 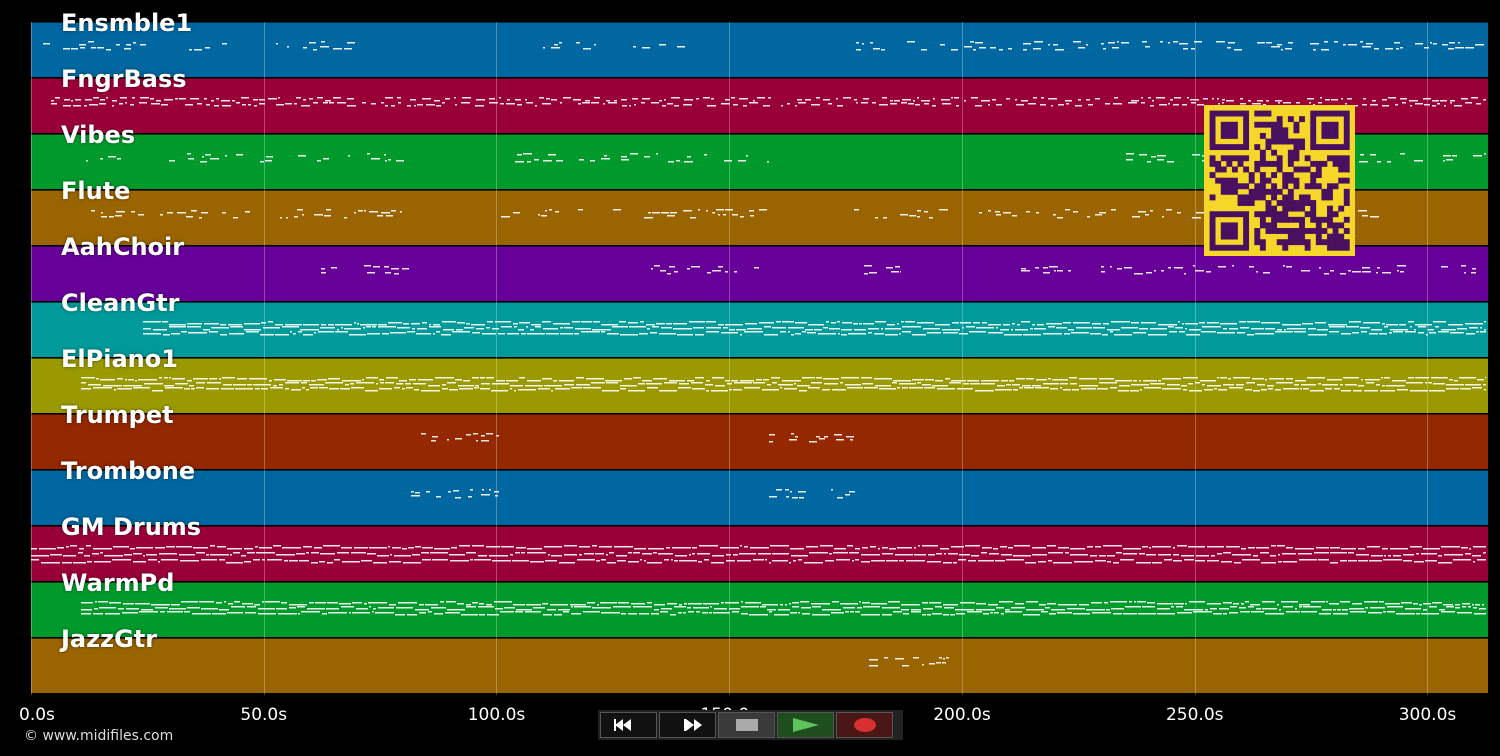 I want to click on transport-controls, so click(x=750, y=725).